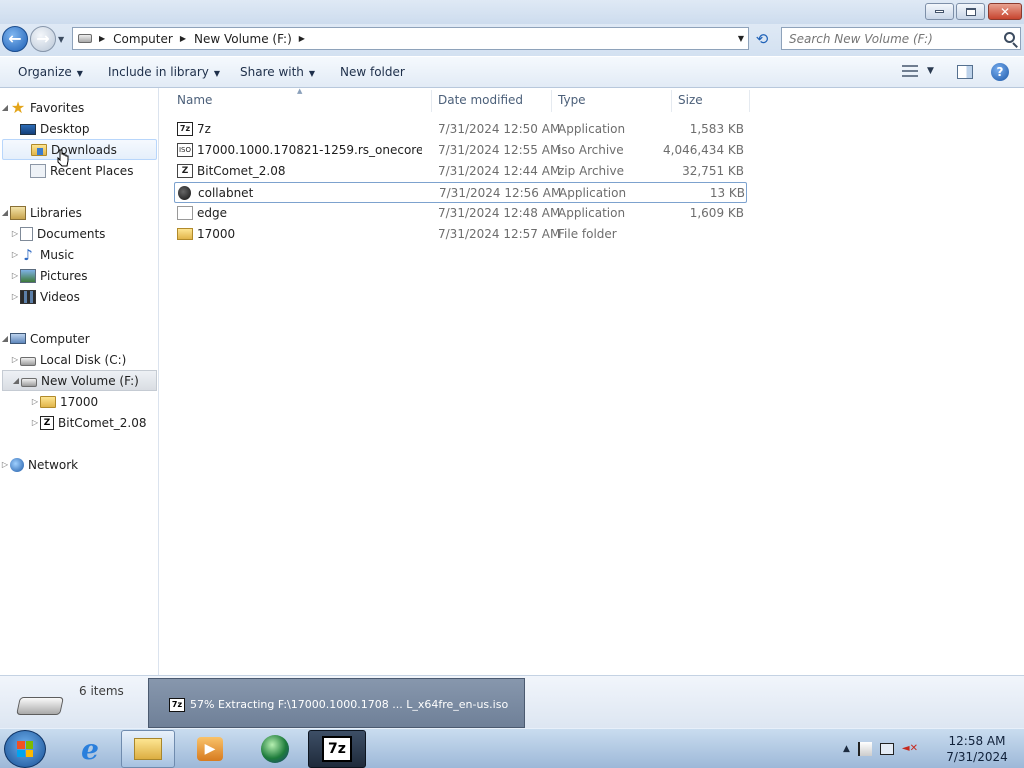 The image size is (1024, 768). Describe the element at coordinates (28, 296) in the screenshot. I see `videos-icon` at that location.